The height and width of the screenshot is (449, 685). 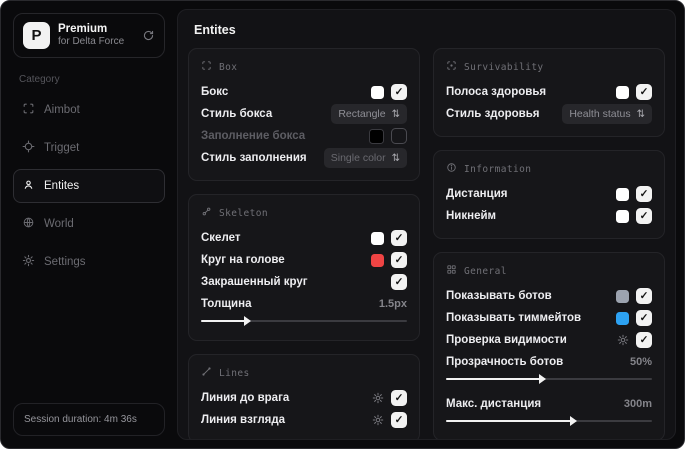 I want to click on setting-label: Линия взгляда, so click(x=243, y=420).